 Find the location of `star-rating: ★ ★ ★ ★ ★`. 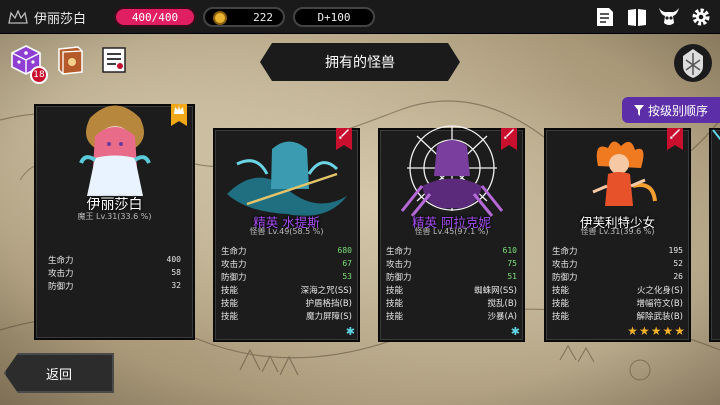

star-rating: ★ ★ ★ ★ ★ is located at coordinates (656, 331).